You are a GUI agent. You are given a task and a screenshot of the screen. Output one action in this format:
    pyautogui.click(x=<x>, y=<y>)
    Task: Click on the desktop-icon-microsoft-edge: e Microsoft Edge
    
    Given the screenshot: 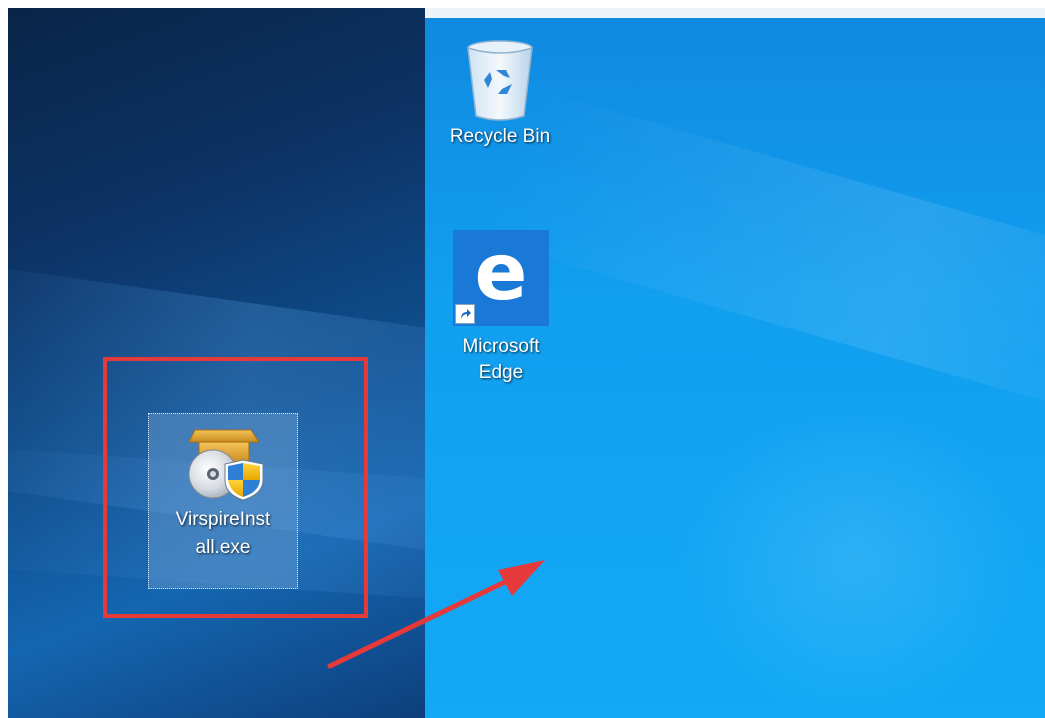 What is the action you would take?
    pyautogui.click(x=501, y=308)
    